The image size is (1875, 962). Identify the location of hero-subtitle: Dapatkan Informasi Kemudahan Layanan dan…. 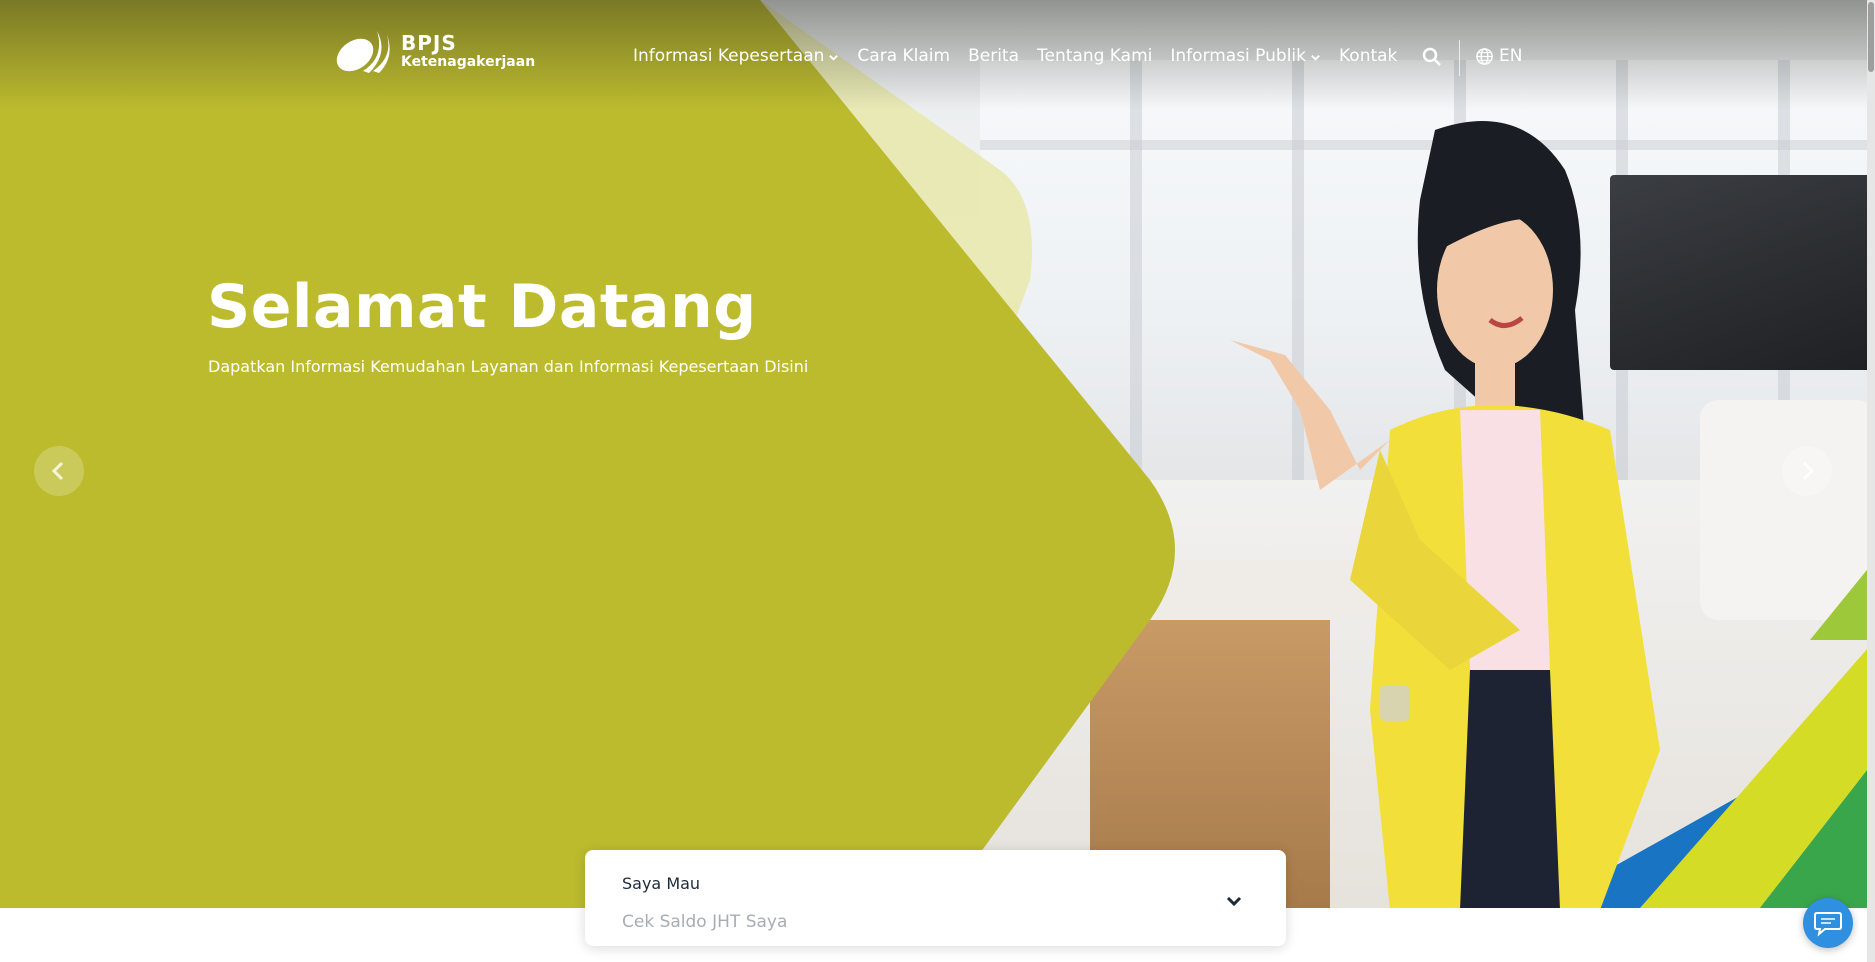
(508, 366).